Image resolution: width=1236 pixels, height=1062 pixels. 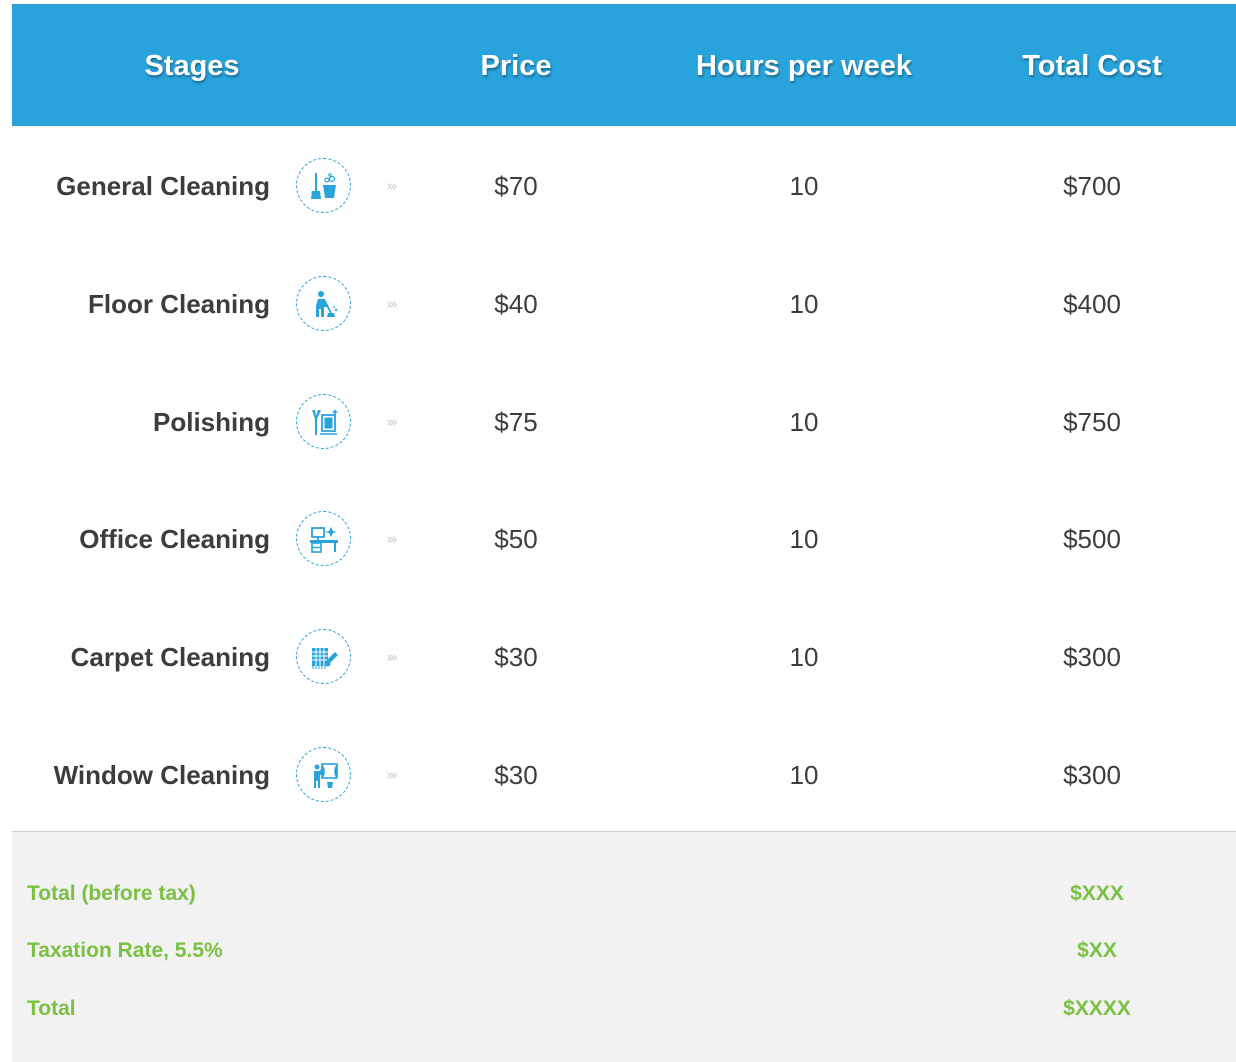 I want to click on total-cell: $500, so click(x=1092, y=539).